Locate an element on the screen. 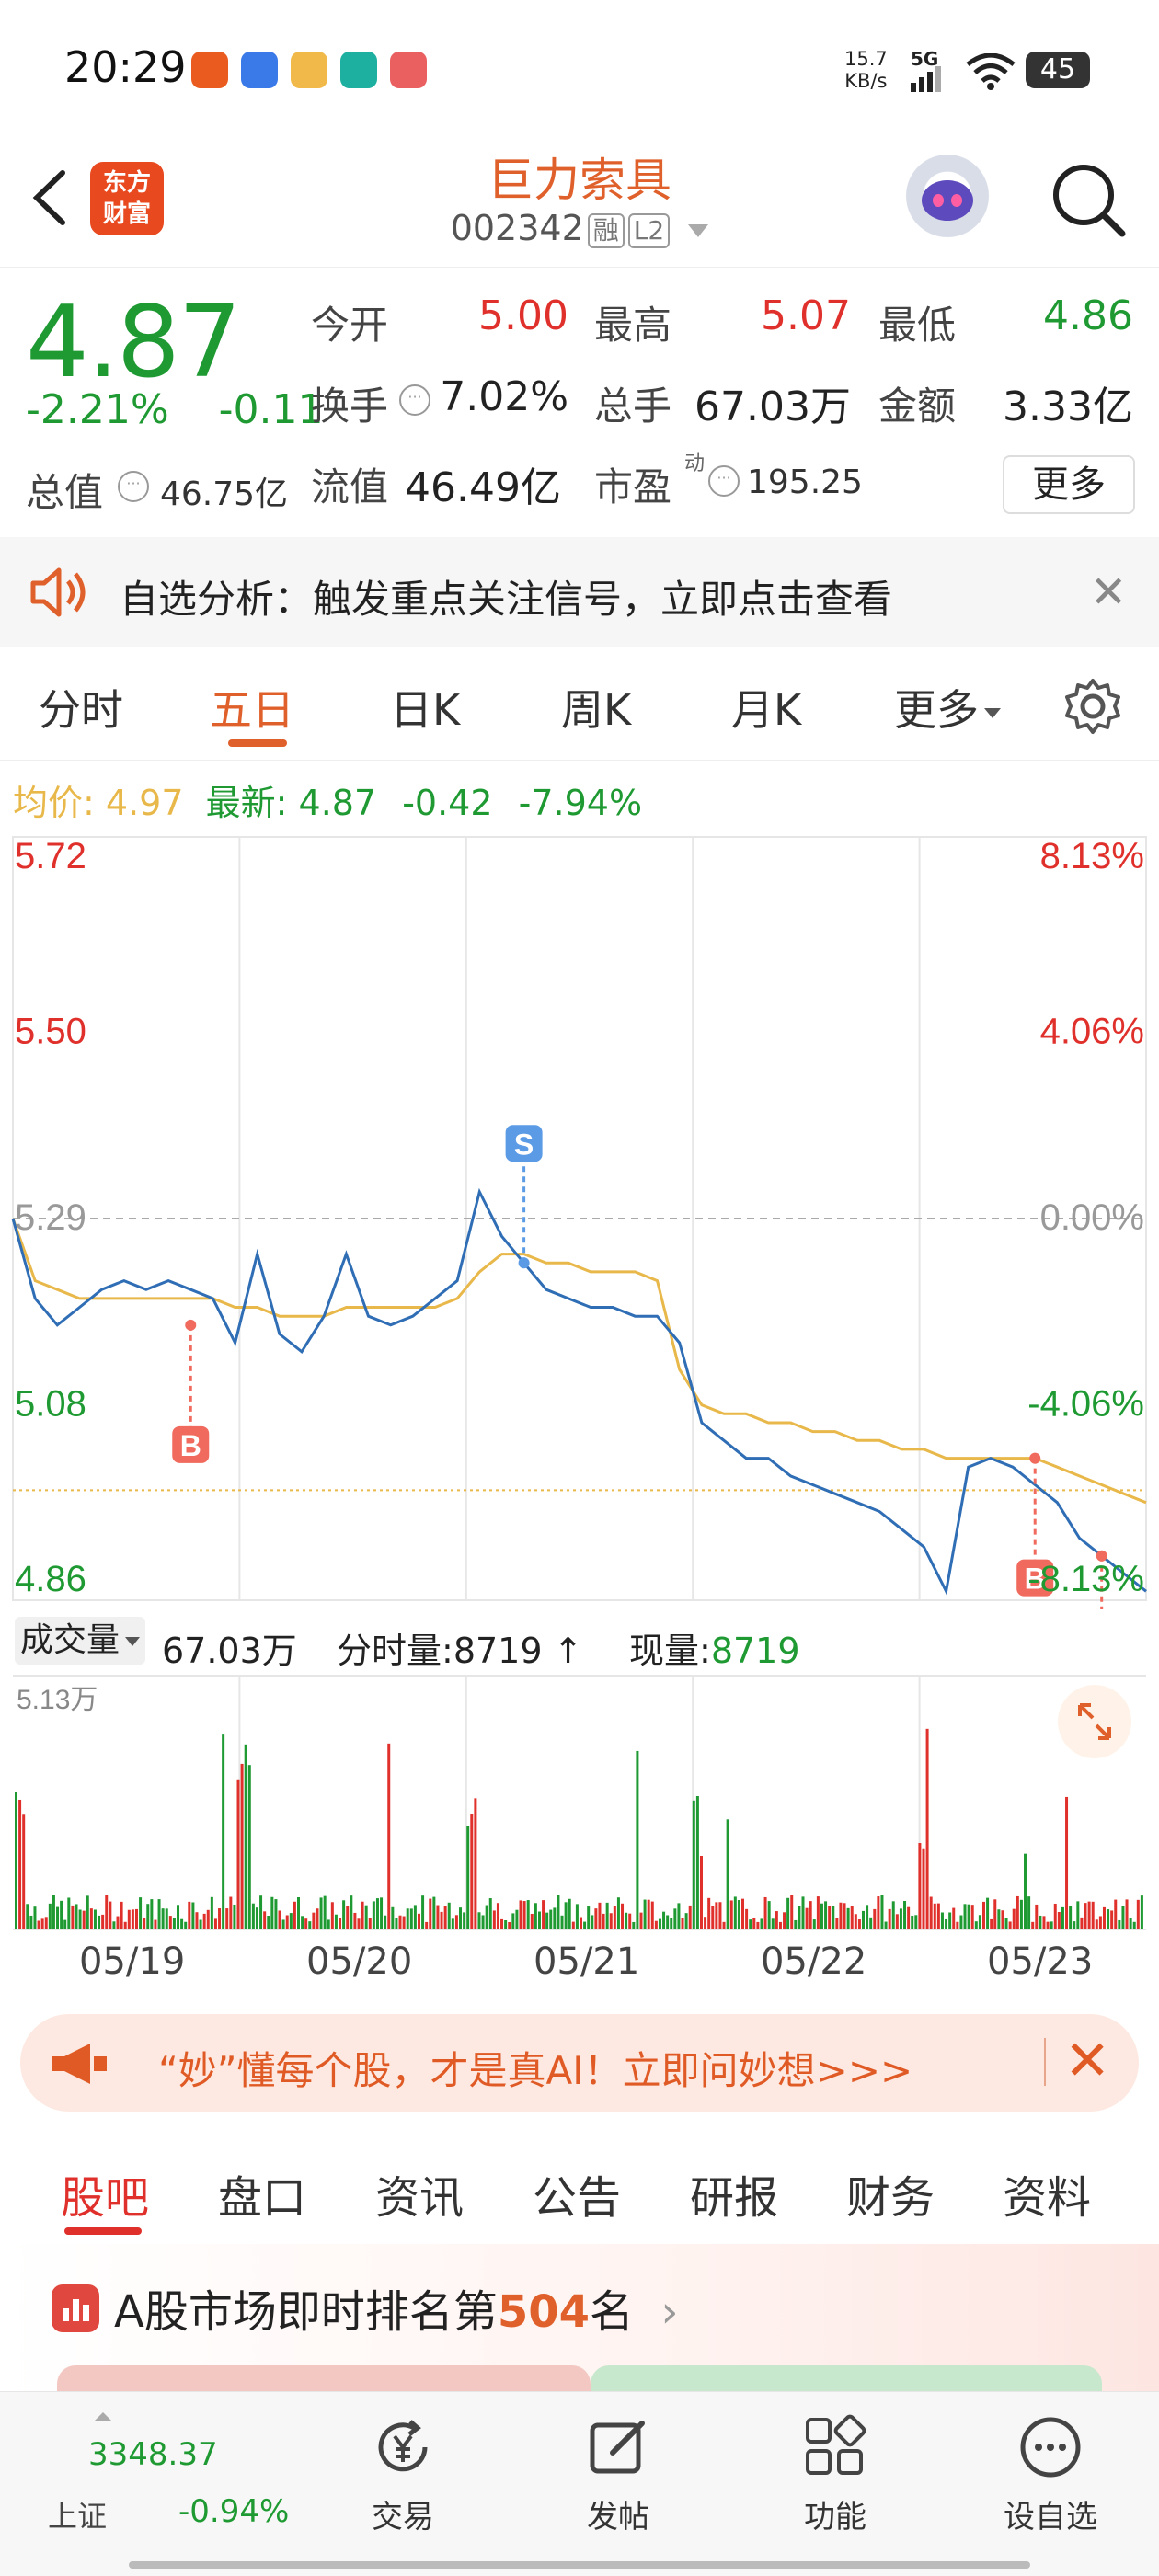 This screenshot has width=1159, height=2576. tab-news: 资讯 is located at coordinates (419, 2193).